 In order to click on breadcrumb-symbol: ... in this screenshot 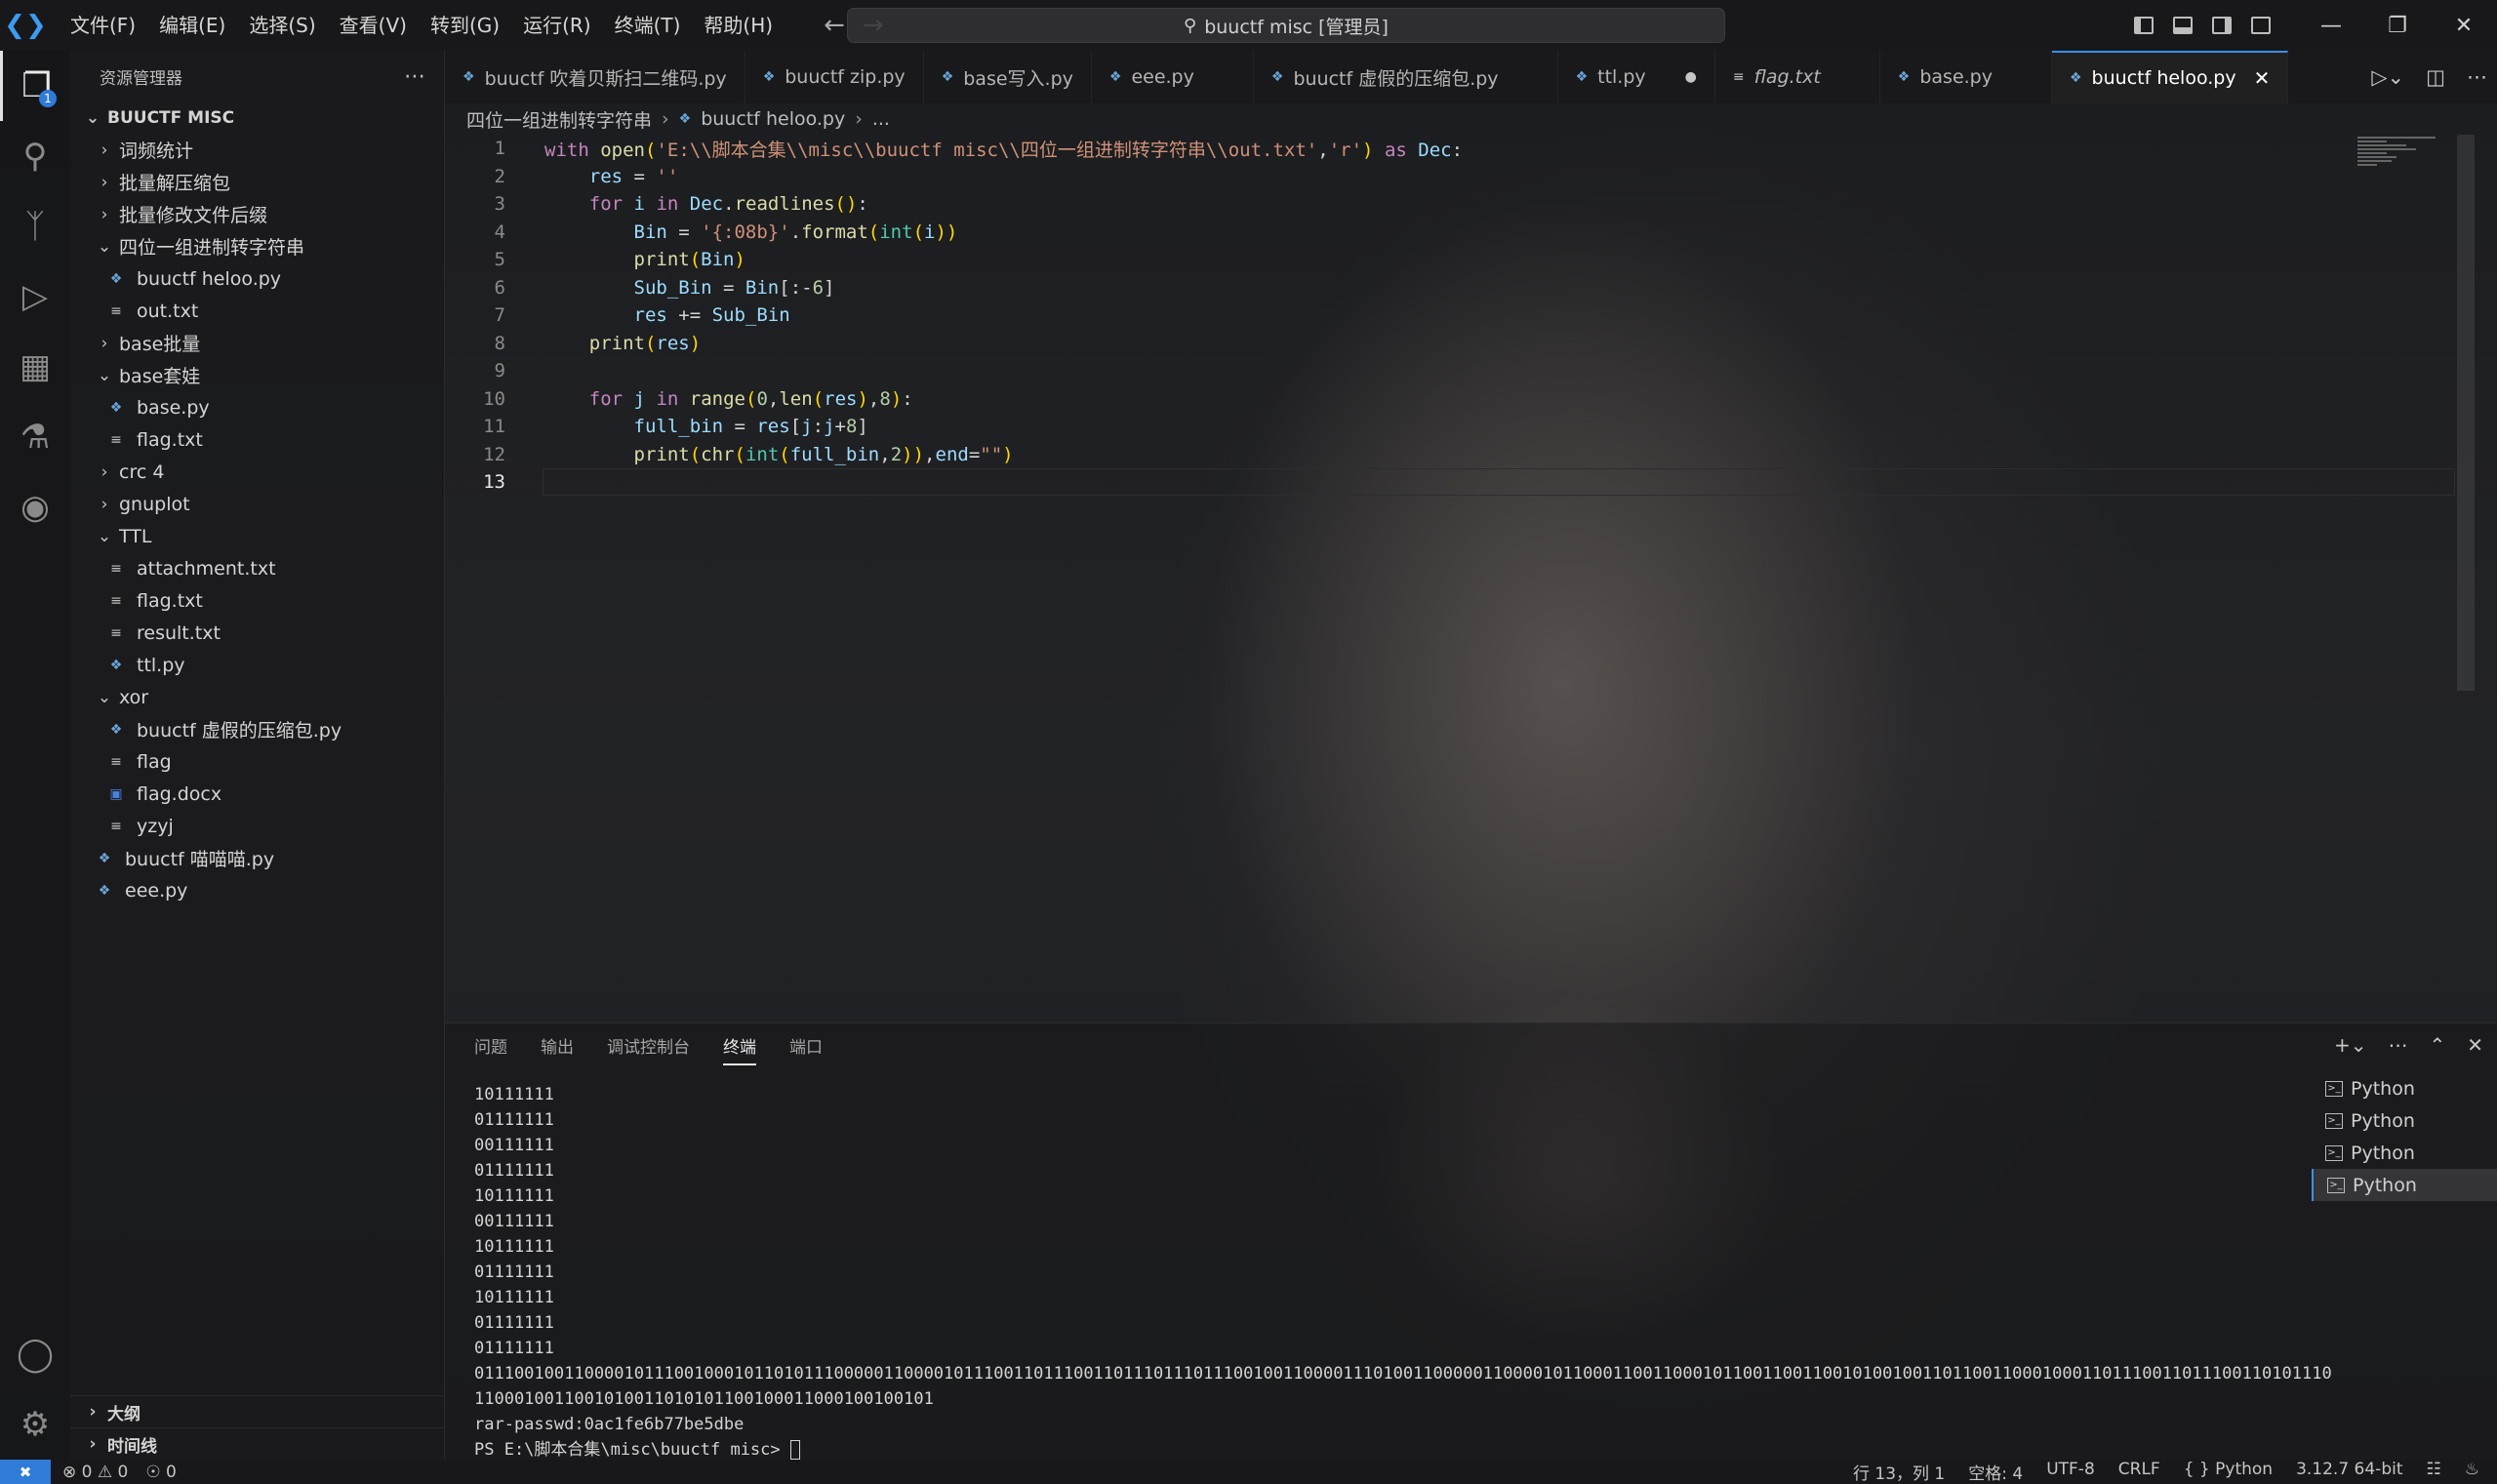, I will do `click(881, 119)`.